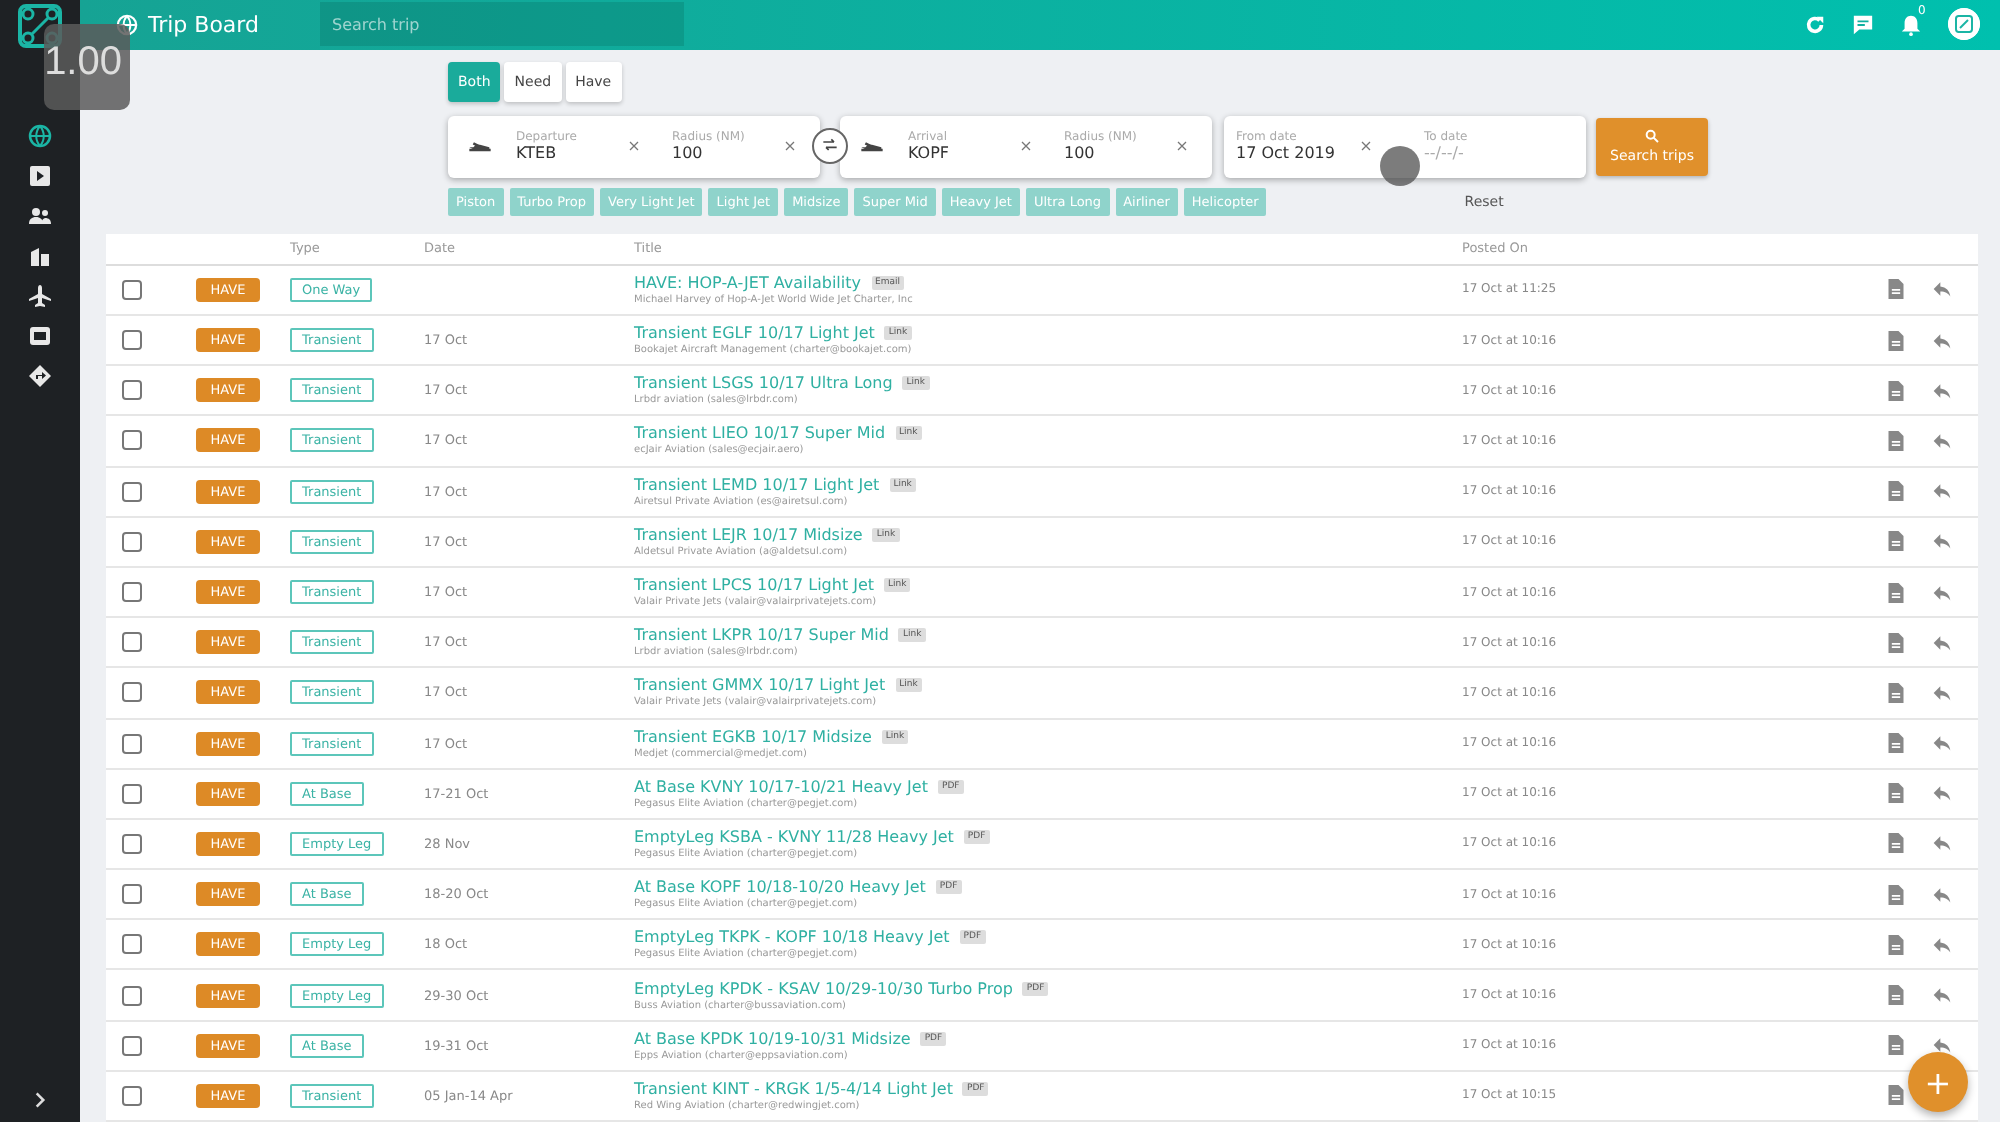  I want to click on trip-title-link: Transient LKPR 10/17 Super Mid, so click(761, 635).